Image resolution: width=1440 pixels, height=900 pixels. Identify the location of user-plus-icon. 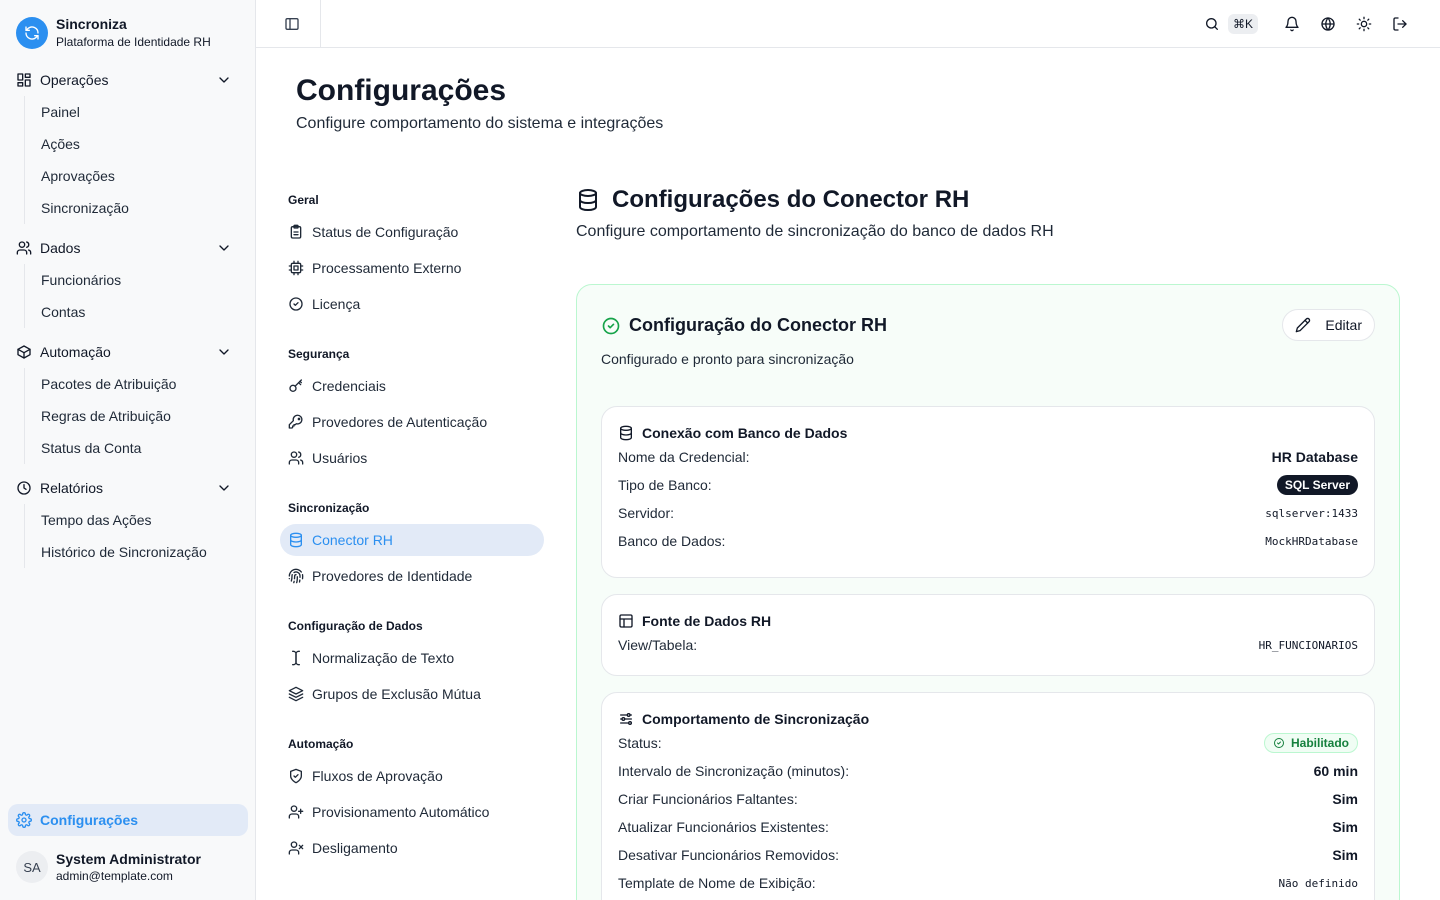
(296, 812).